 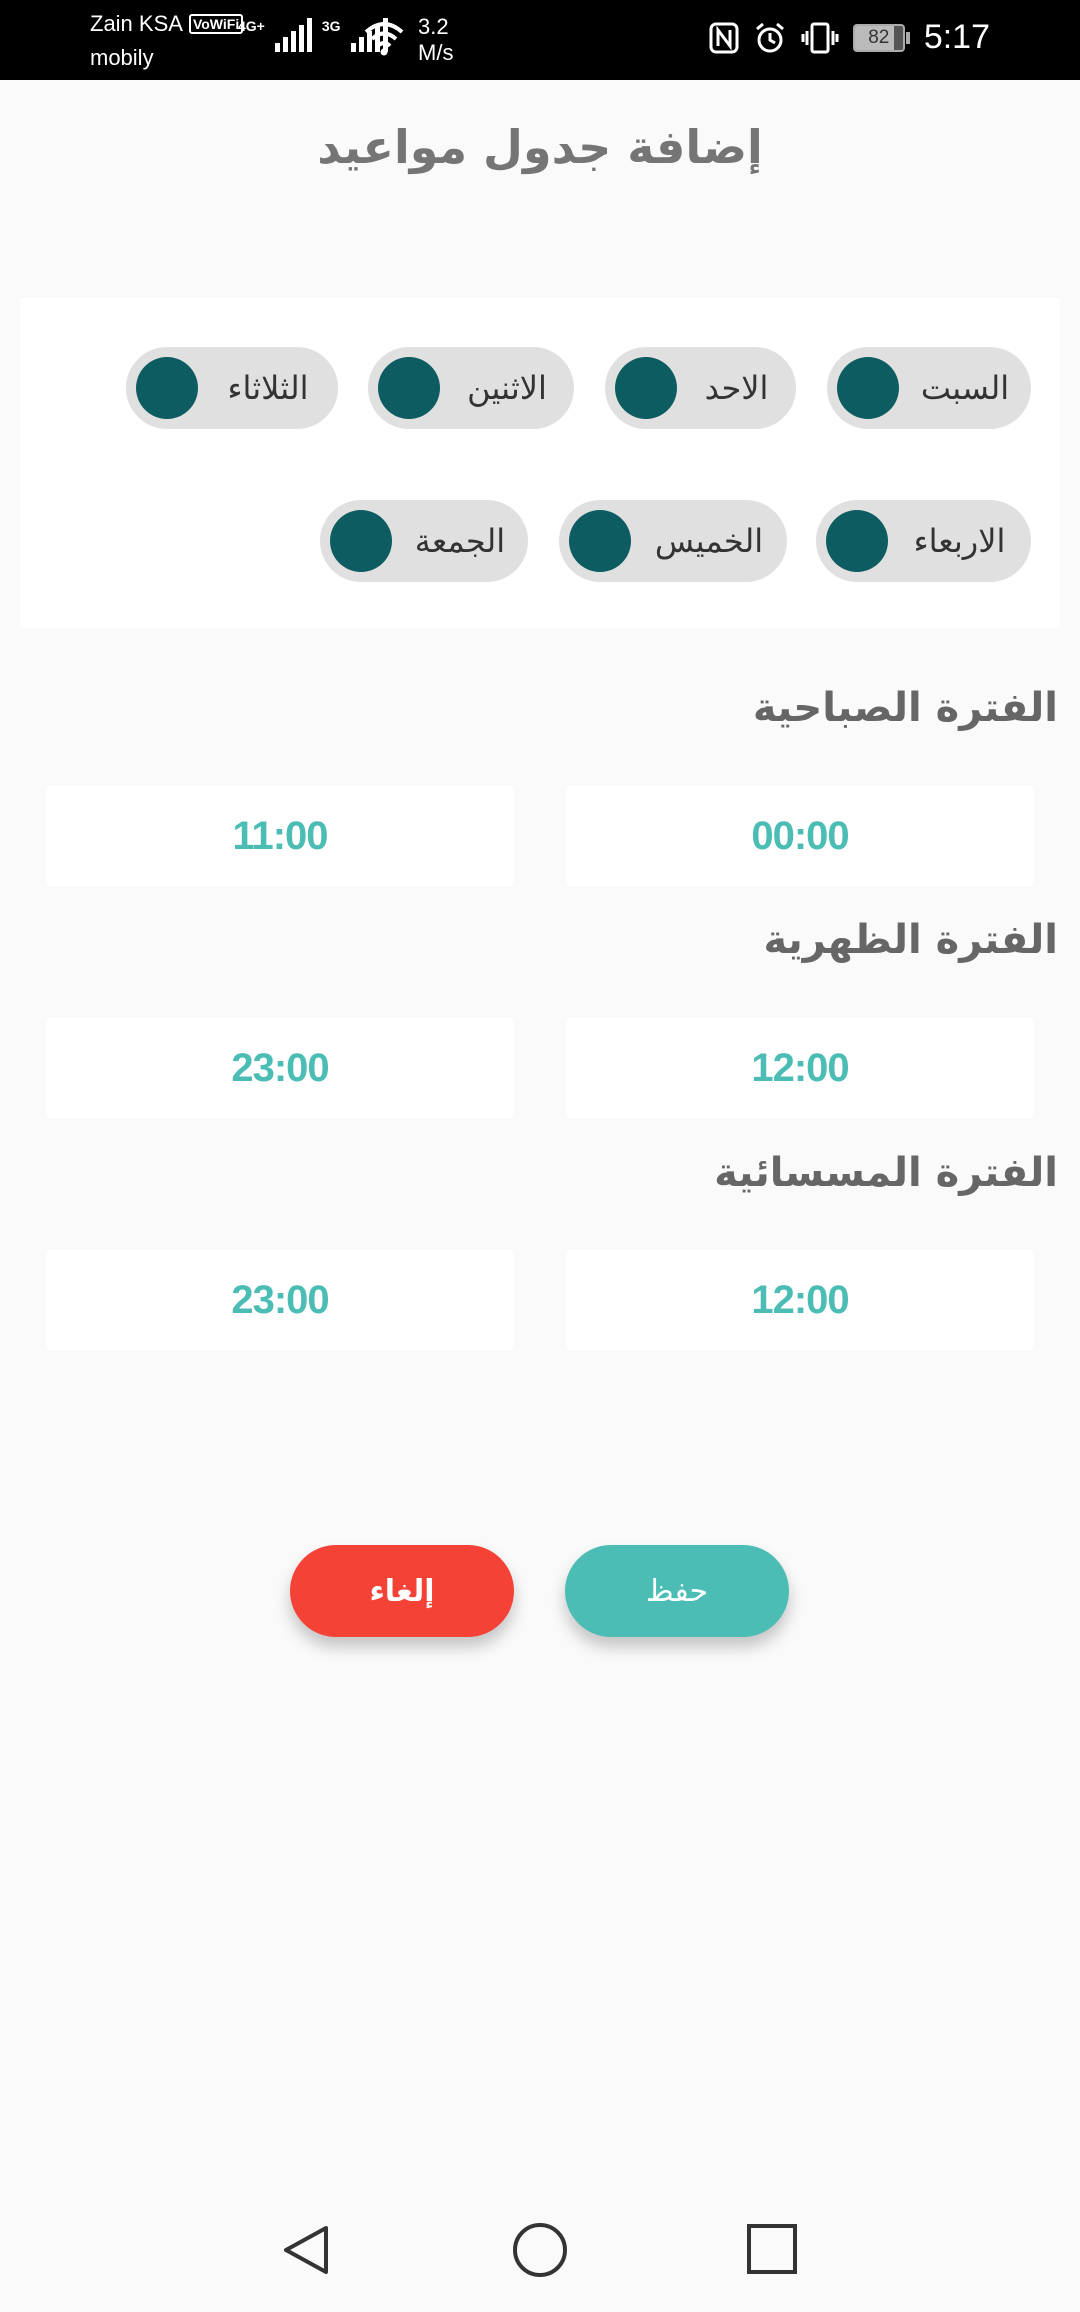 I want to click on day-label: الخميس, so click(x=709, y=541).